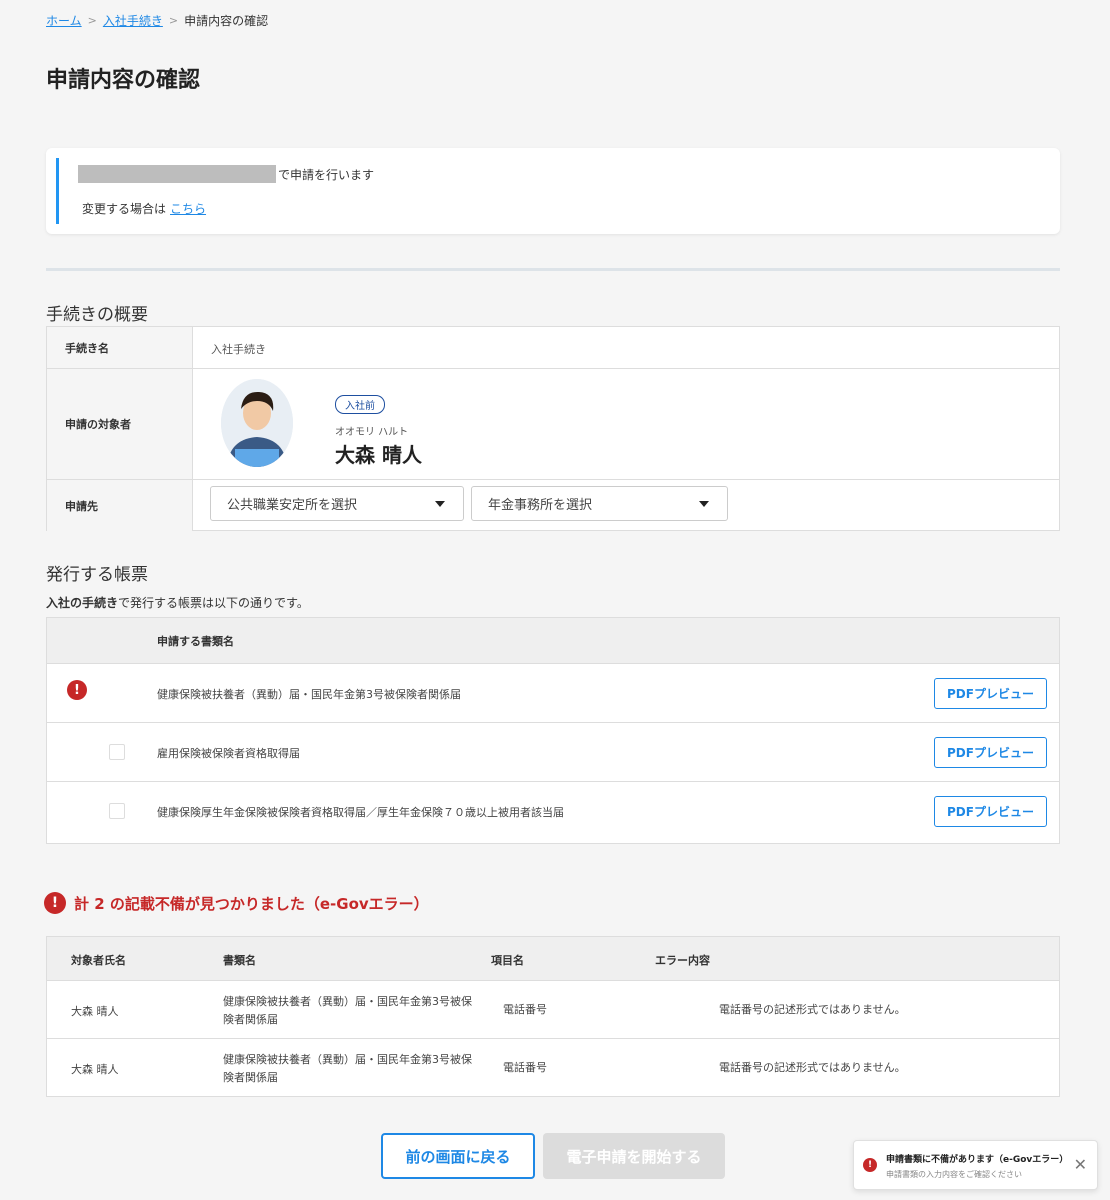  Describe the element at coordinates (213, 603) in the screenshot. I see `forms-description-rest: で発行する帳票は以下の通りです。` at that location.